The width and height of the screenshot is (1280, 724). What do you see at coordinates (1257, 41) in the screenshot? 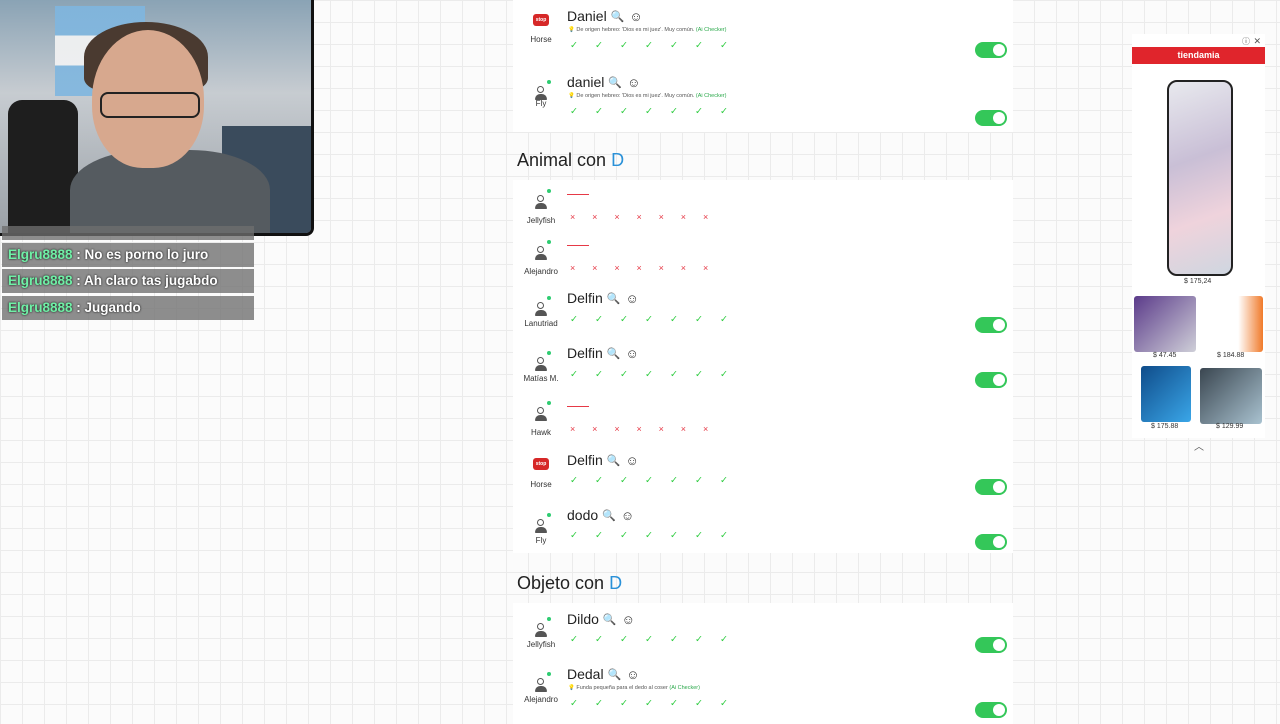
I see `close-icon: ✕` at bounding box center [1257, 41].